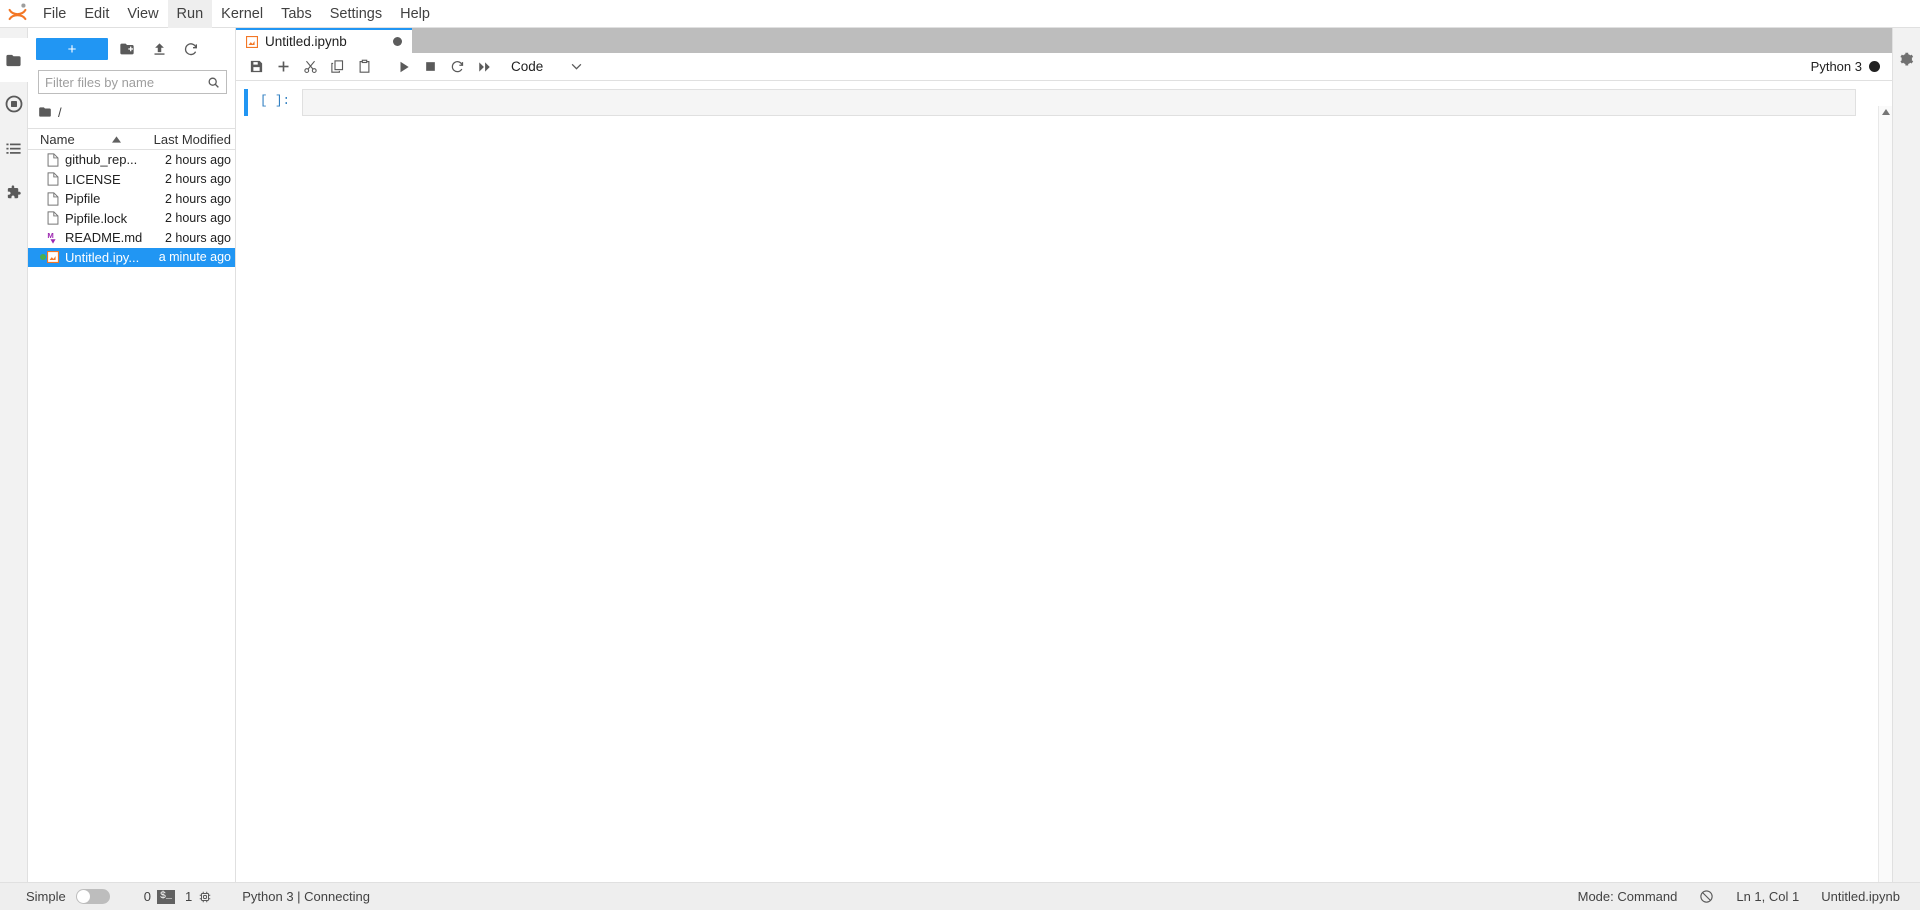  What do you see at coordinates (1628, 896) in the screenshot?
I see `editor-mode-status: Mode: Command` at bounding box center [1628, 896].